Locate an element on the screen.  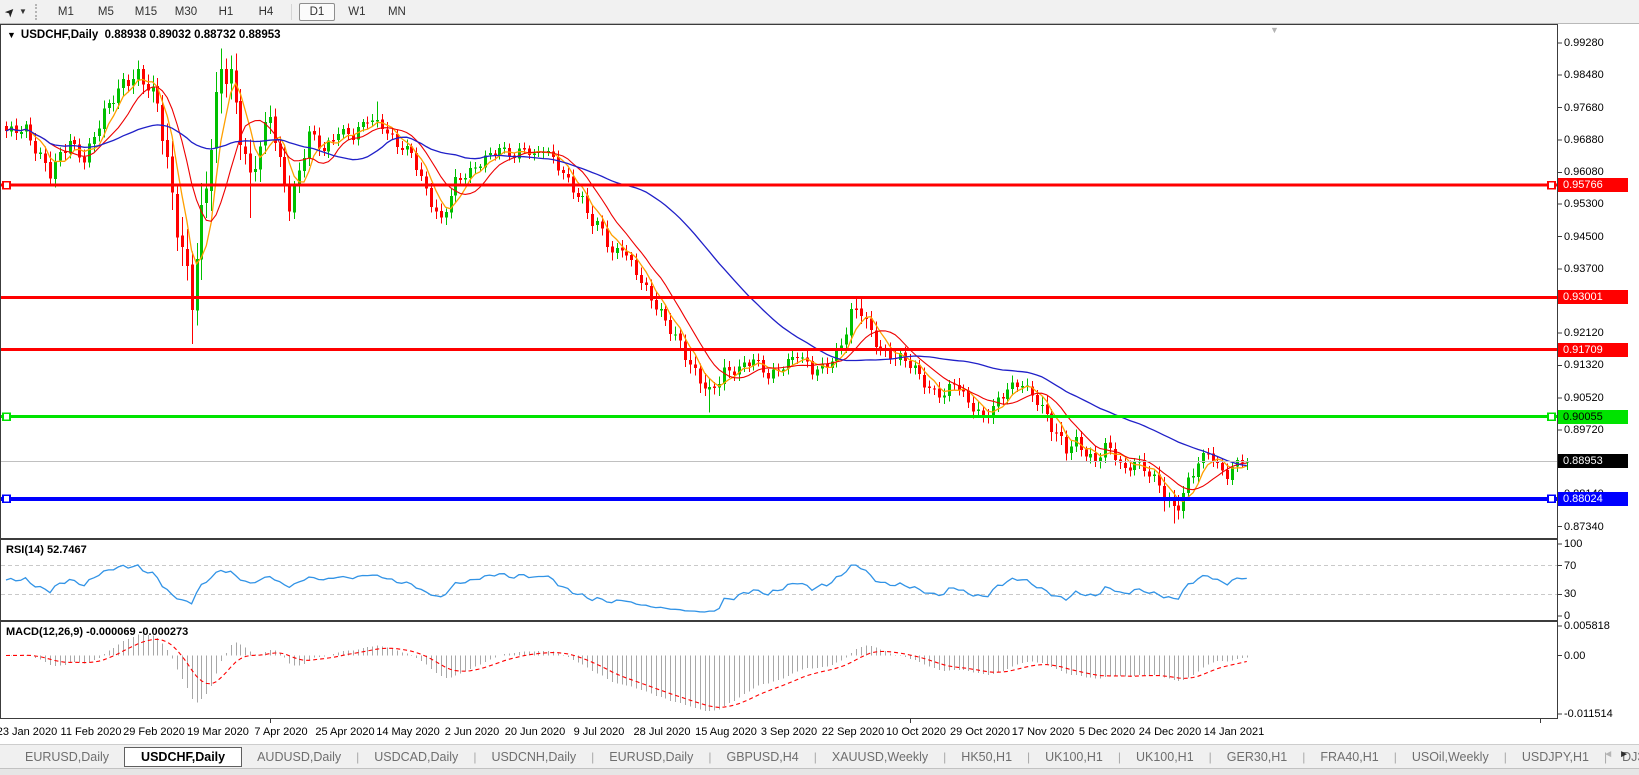
price-axis-tick: 0.96080 is located at coordinates (1584, 172).